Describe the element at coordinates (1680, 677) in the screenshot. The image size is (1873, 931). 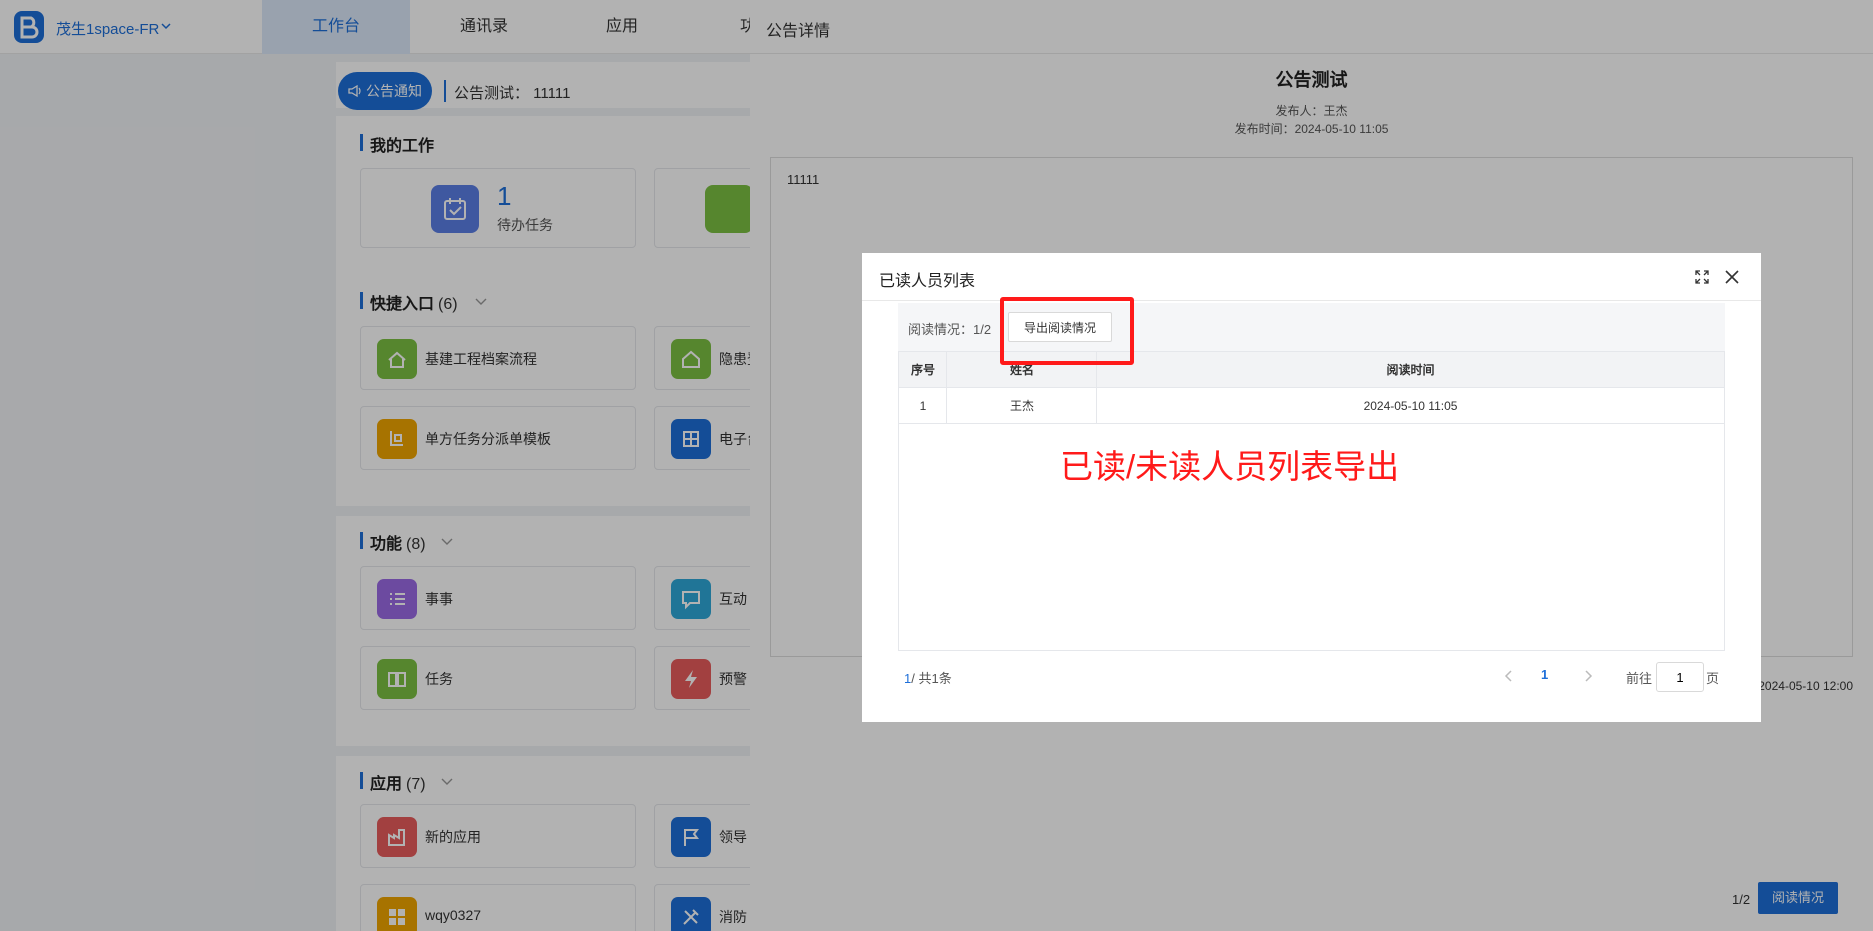
I see `goto-page-input` at that location.